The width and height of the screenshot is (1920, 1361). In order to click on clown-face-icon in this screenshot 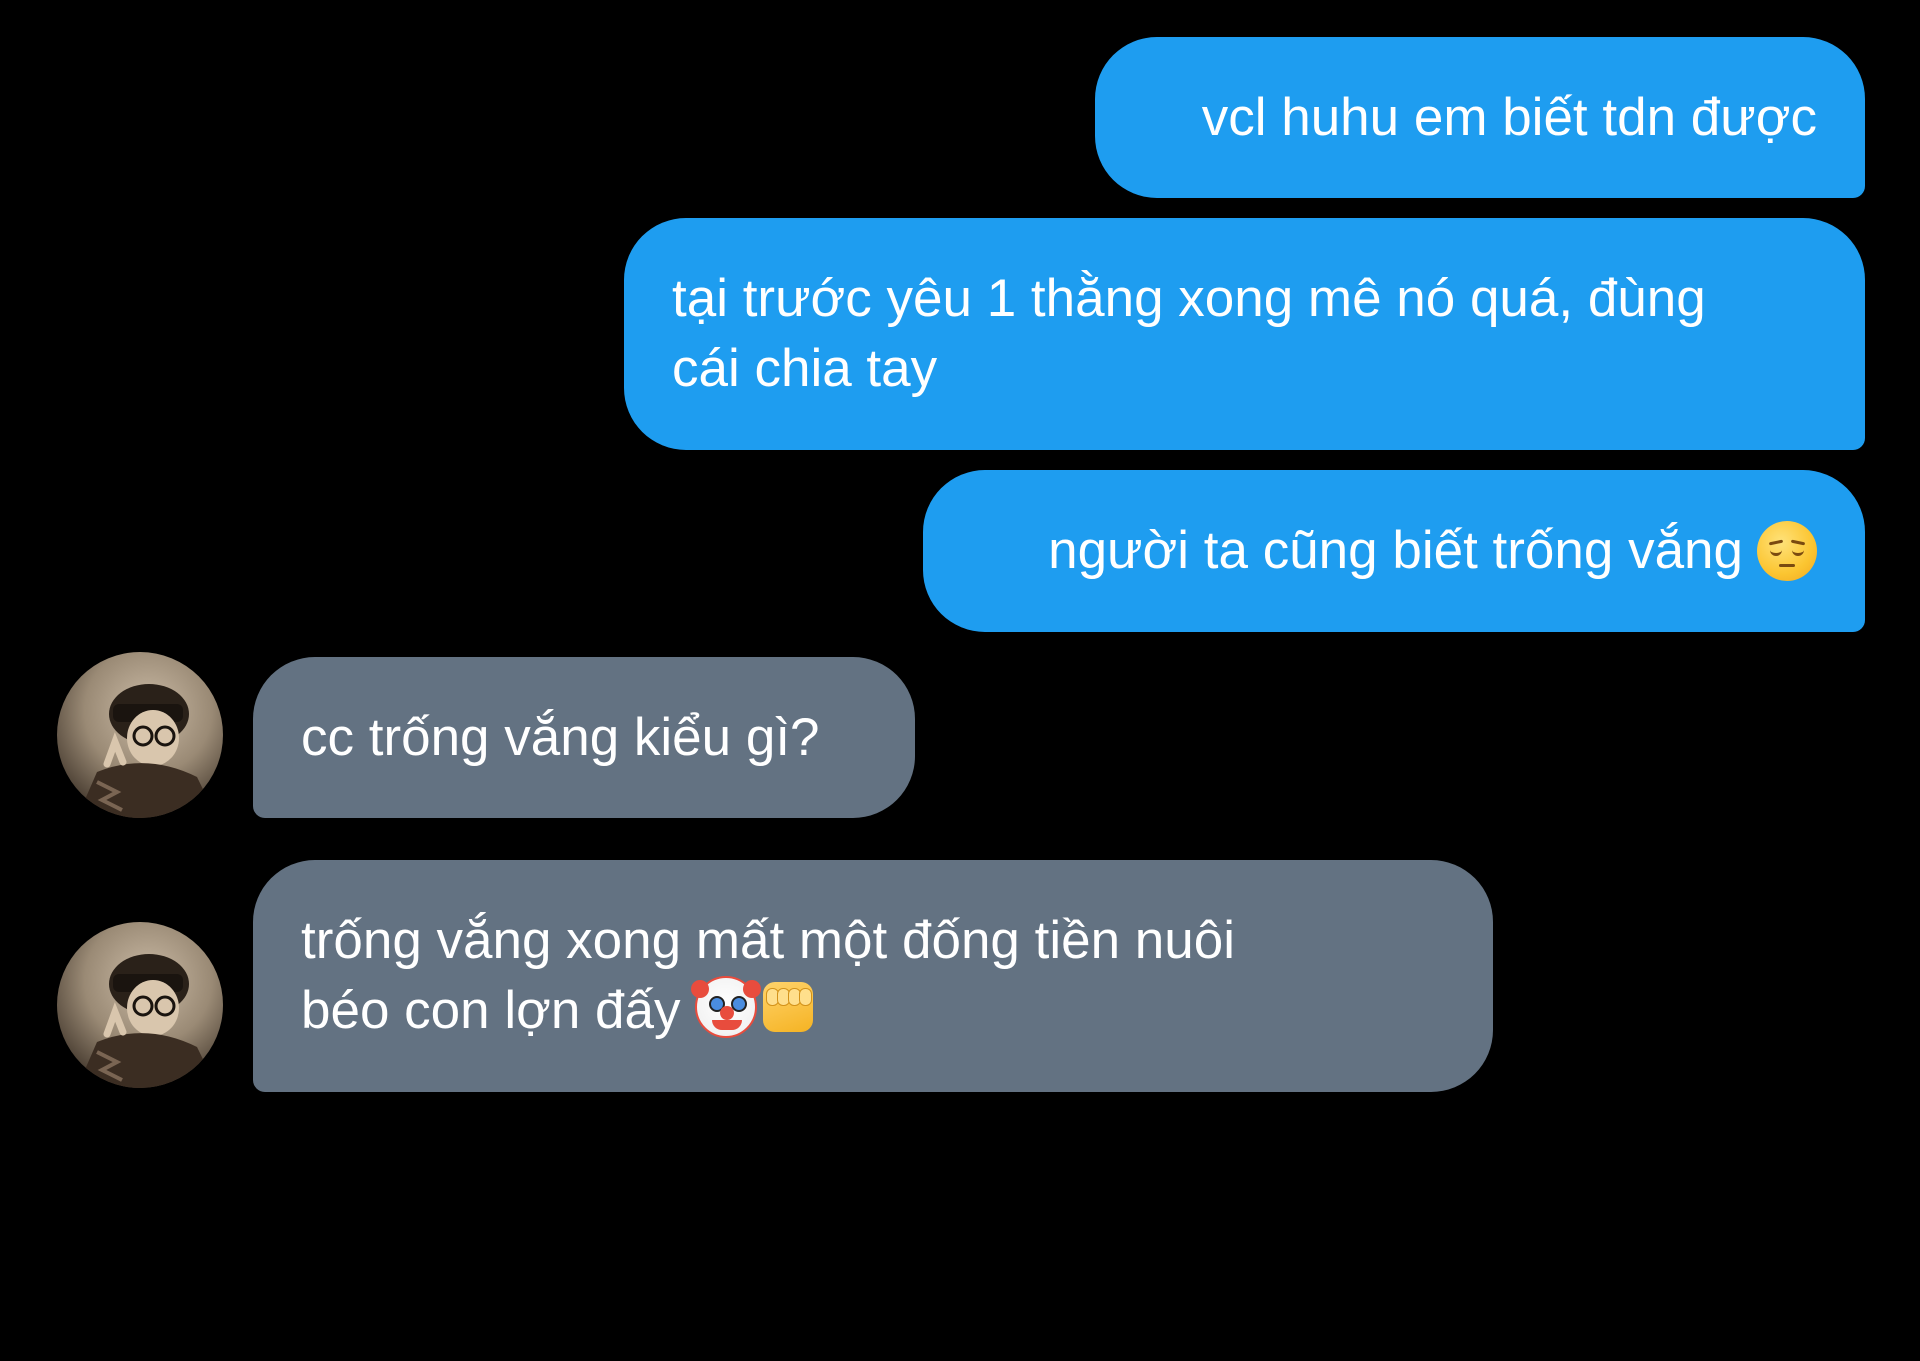, I will do `click(725, 1007)`.